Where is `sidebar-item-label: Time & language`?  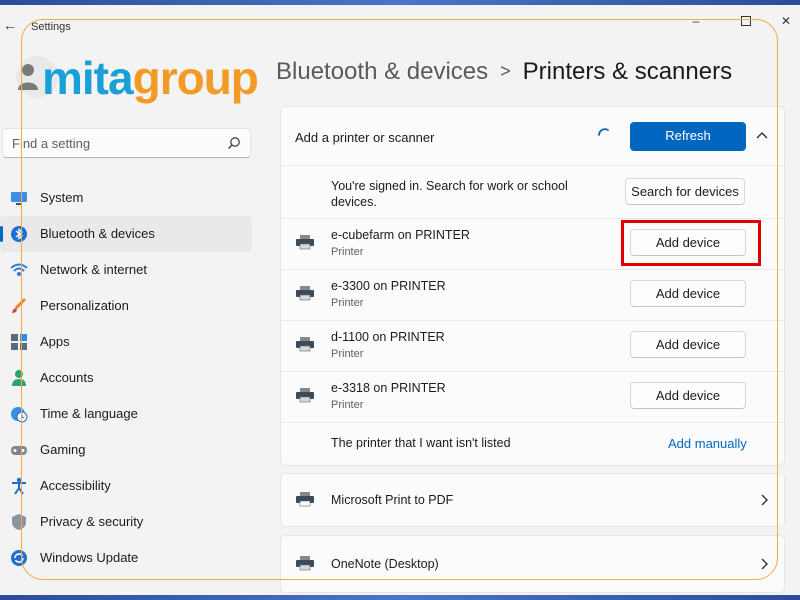
sidebar-item-label: Time & language is located at coordinates (89, 413).